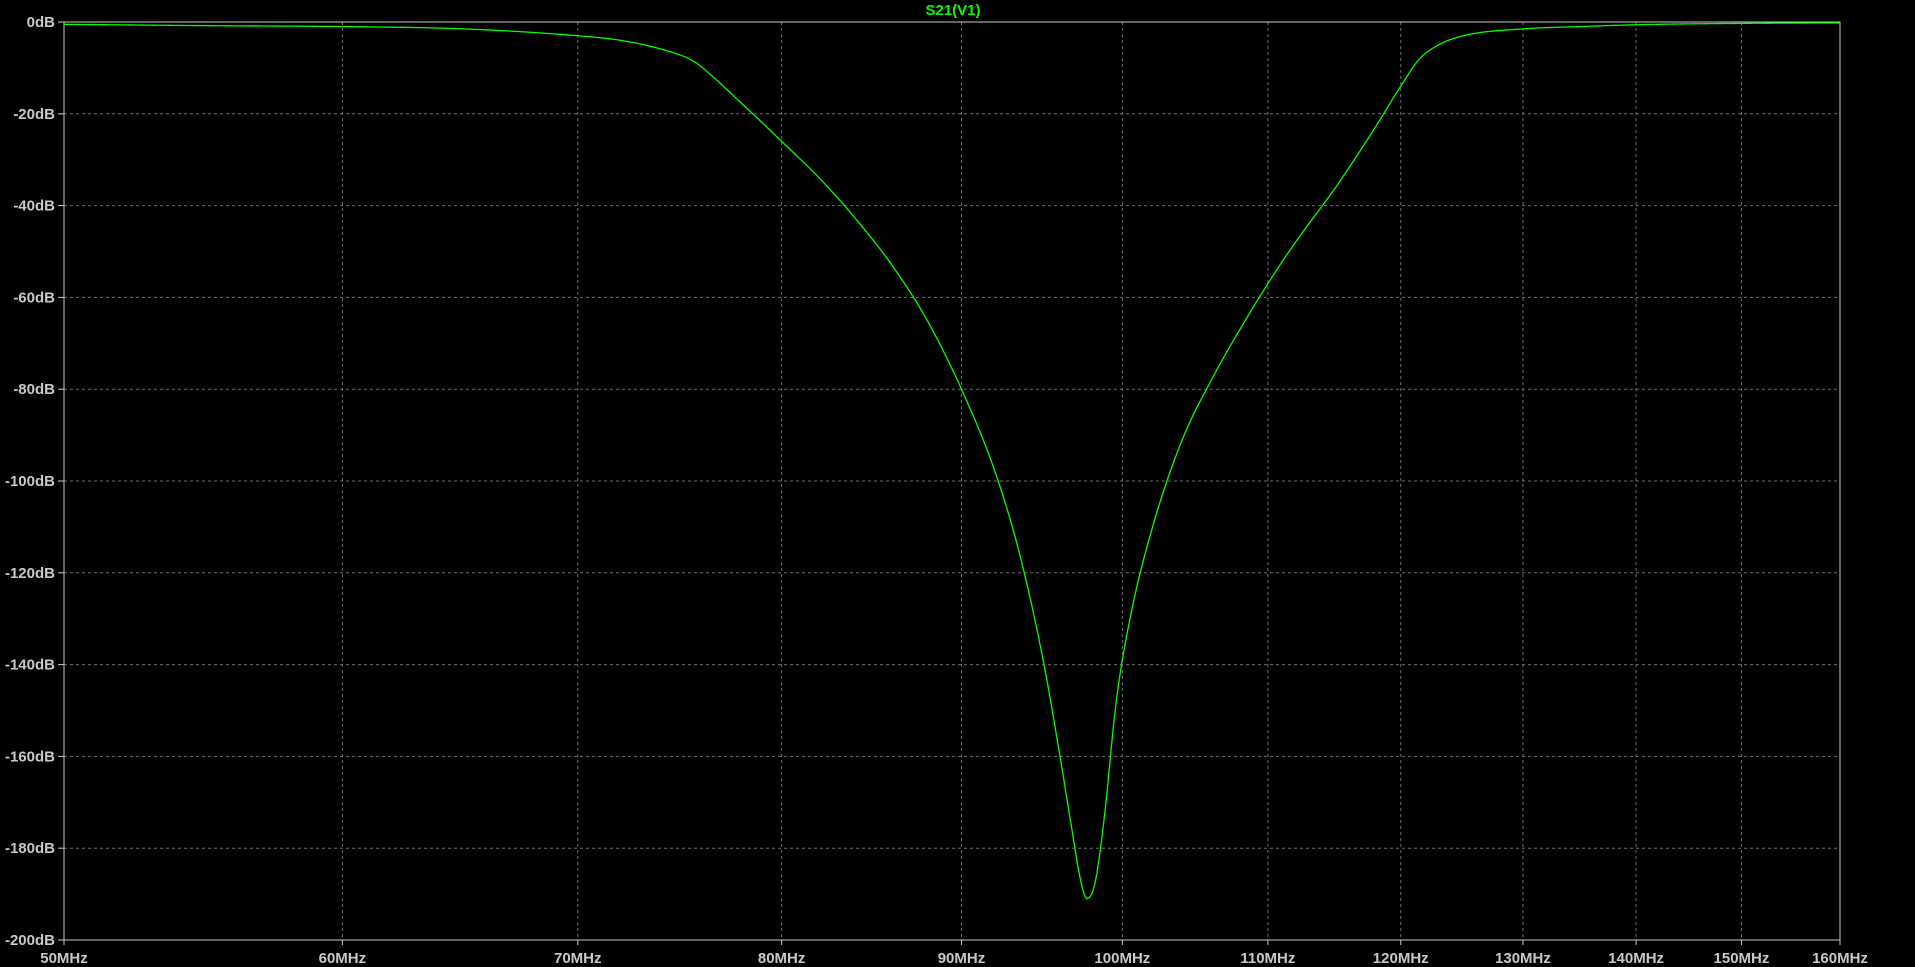  I want to click on y-tick-label: -180dB, so click(30, 848).